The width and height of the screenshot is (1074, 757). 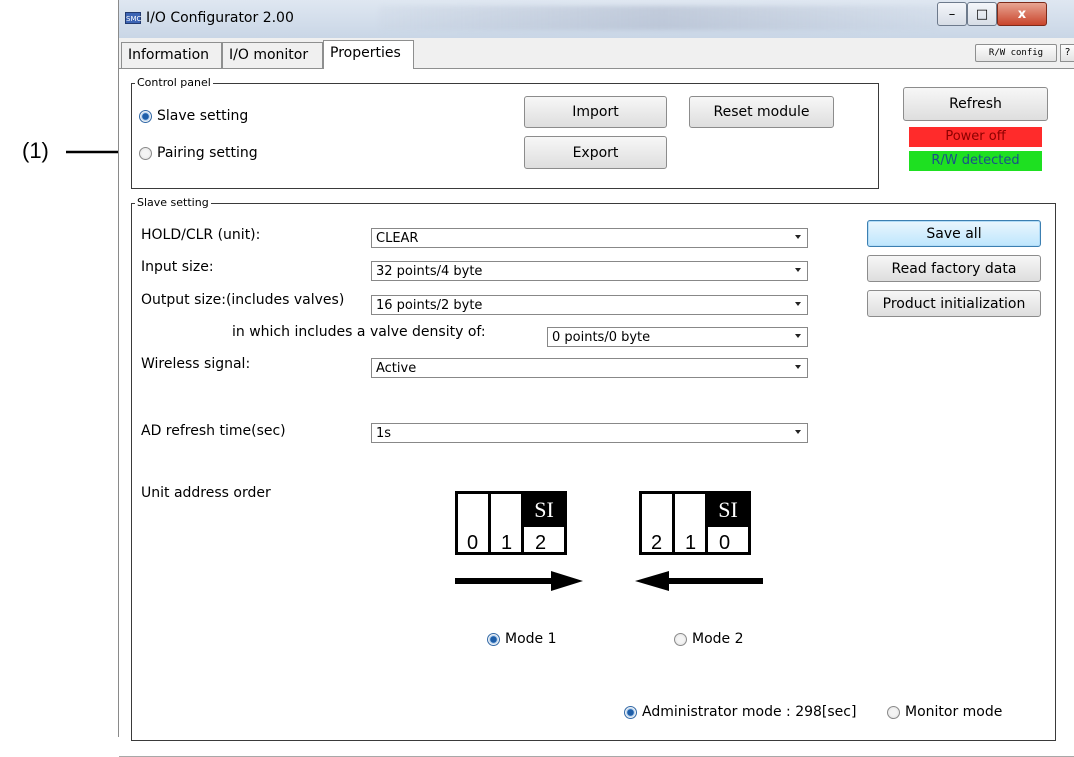 I want to click on window-title: I/O Configurator 2.00, so click(x=220, y=18).